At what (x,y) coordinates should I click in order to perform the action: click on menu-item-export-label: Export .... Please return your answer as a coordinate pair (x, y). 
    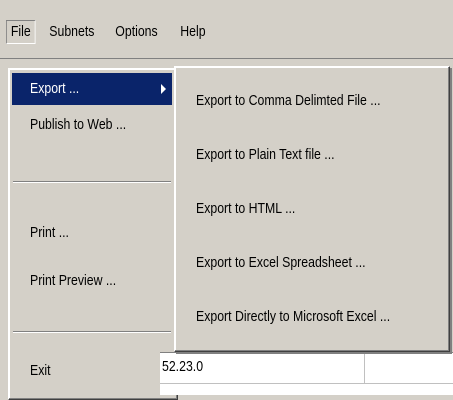
    Looking at the image, I should click on (55, 88).